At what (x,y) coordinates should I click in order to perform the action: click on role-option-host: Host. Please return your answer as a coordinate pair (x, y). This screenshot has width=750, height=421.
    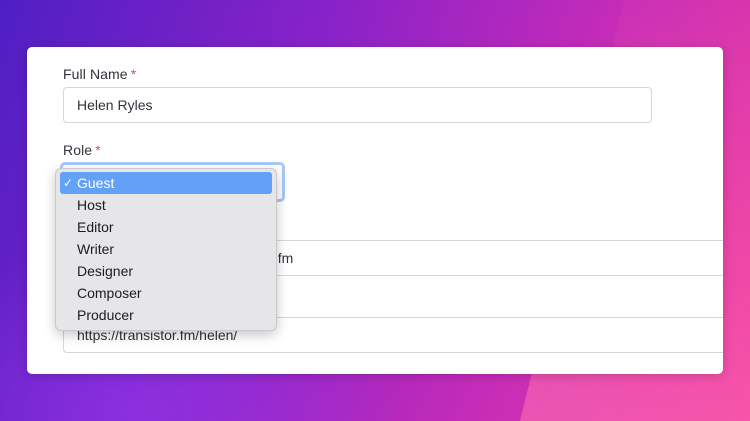
    Looking at the image, I should click on (166, 205).